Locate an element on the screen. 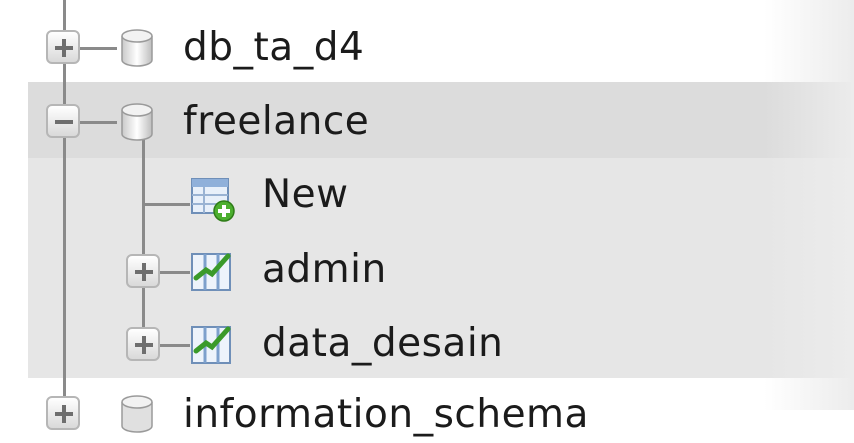 This screenshot has width=854, height=443. collapse-freelance-button is located at coordinates (63, 121).